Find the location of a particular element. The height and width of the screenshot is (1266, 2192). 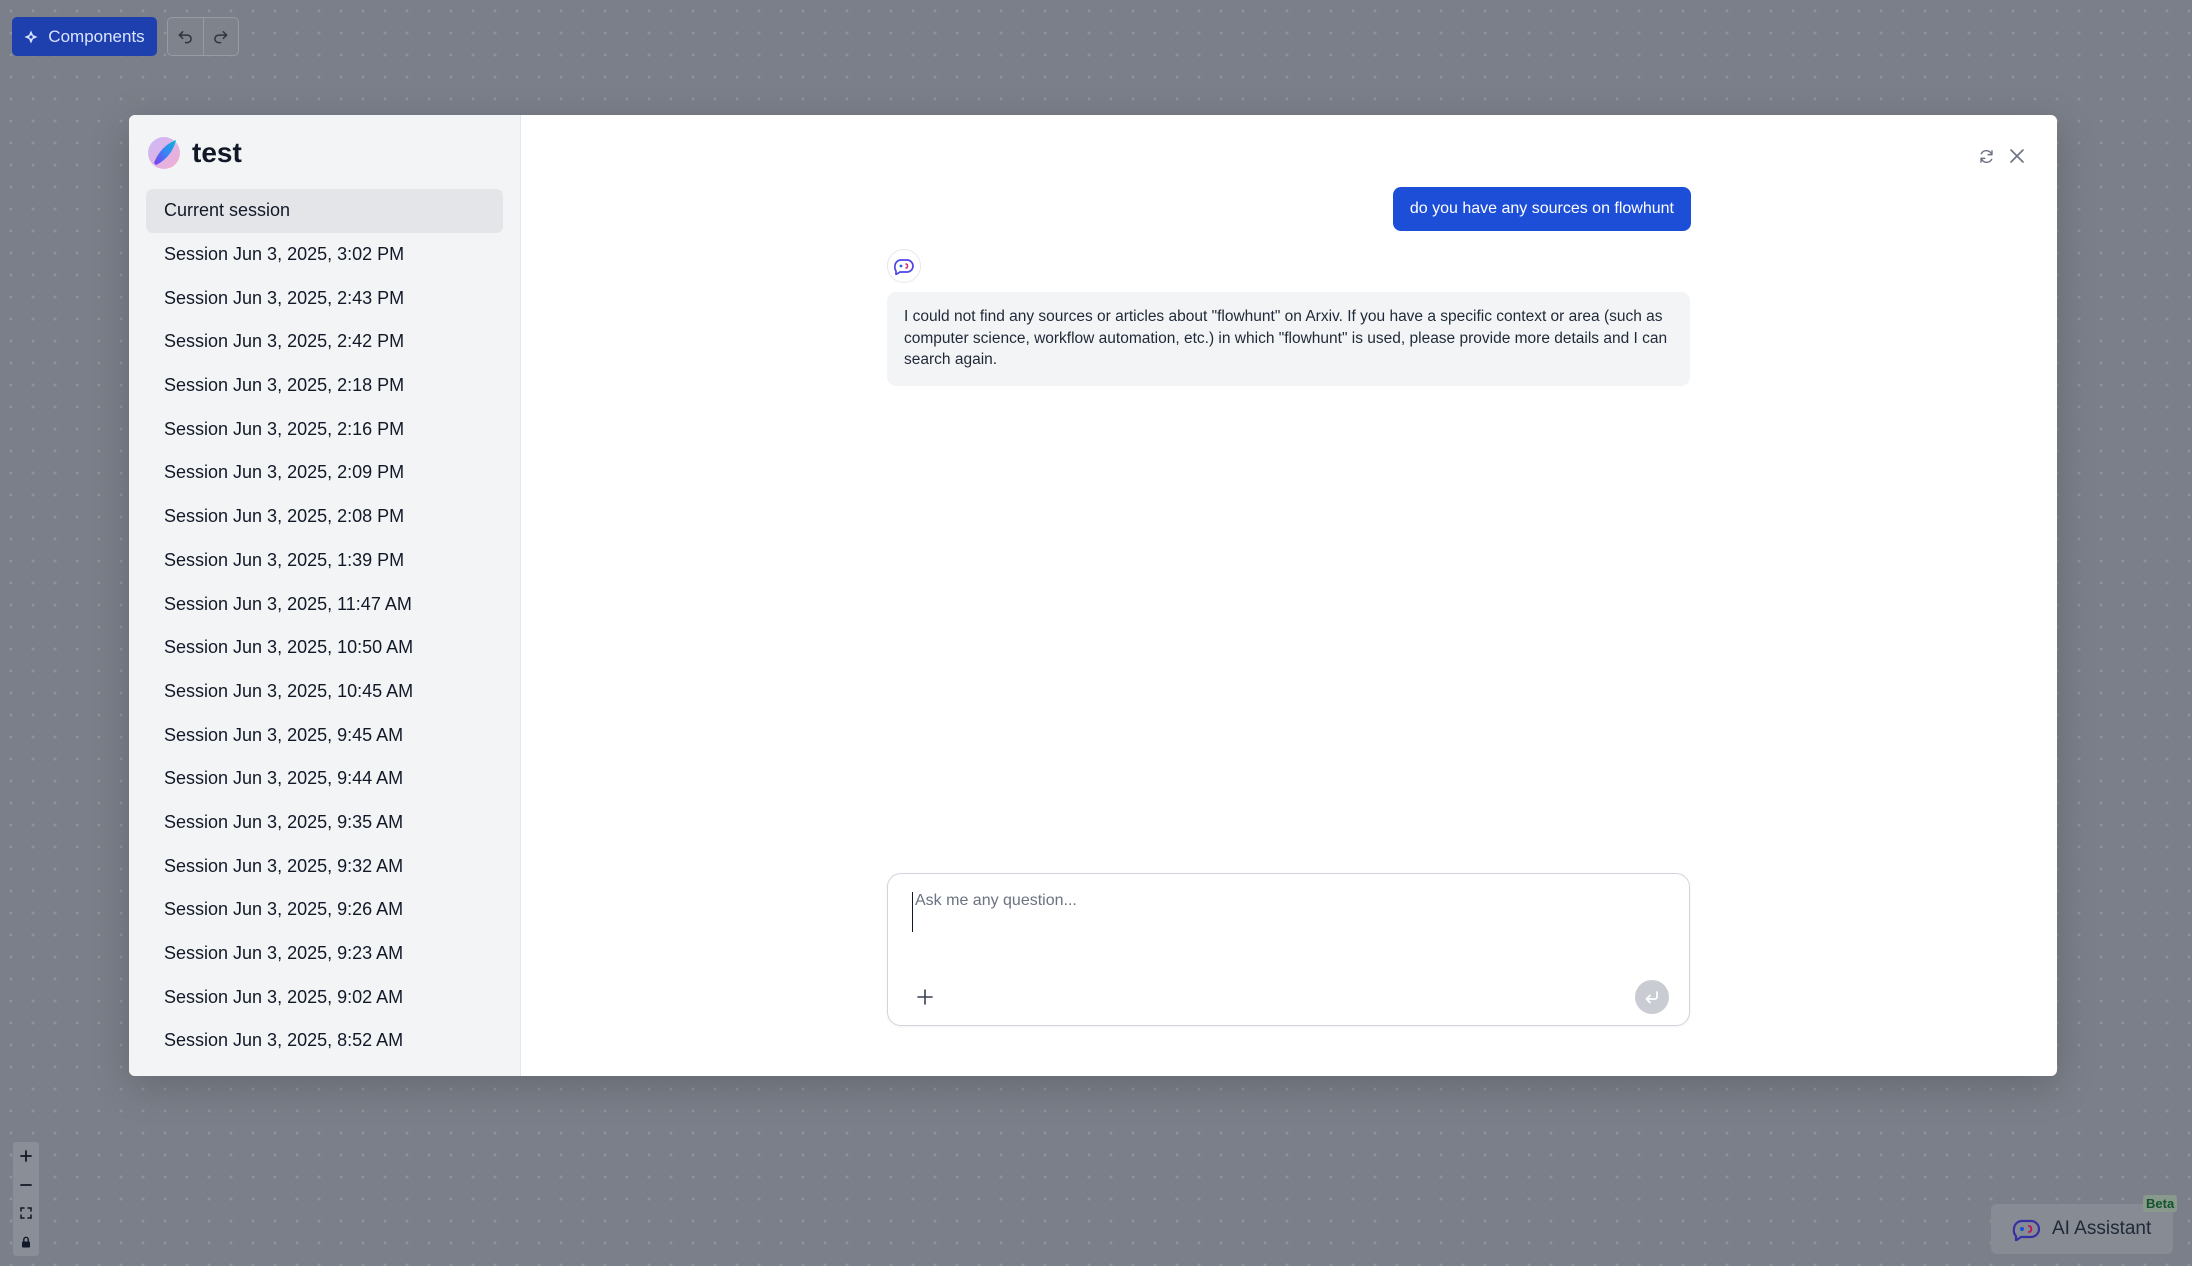

session-item: Session Jun 3, 2025, 1:39 PM is located at coordinates (324, 561).